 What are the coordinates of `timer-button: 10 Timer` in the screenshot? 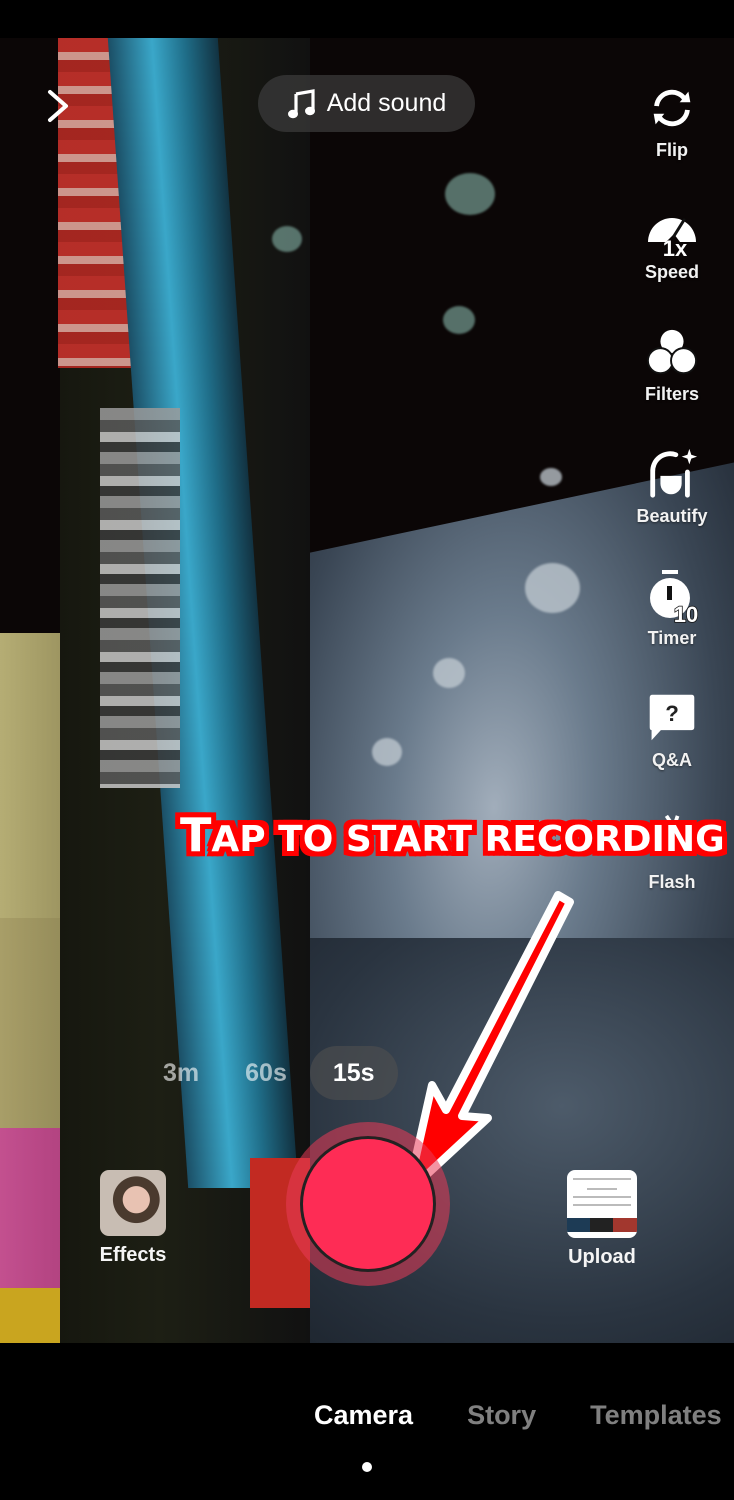 It's located at (672, 608).